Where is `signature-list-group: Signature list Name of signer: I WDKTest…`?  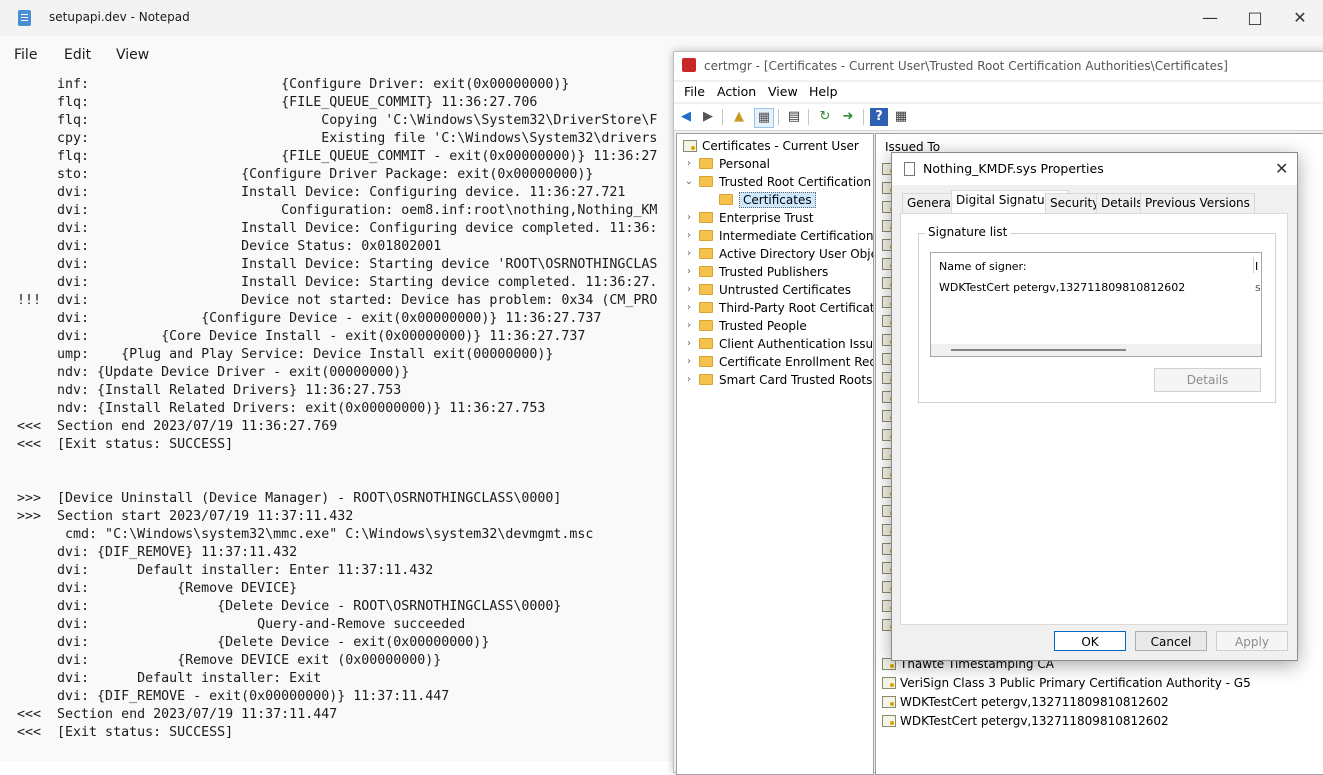 signature-list-group: Signature list Name of signer: I WDKTest… is located at coordinates (1097, 314).